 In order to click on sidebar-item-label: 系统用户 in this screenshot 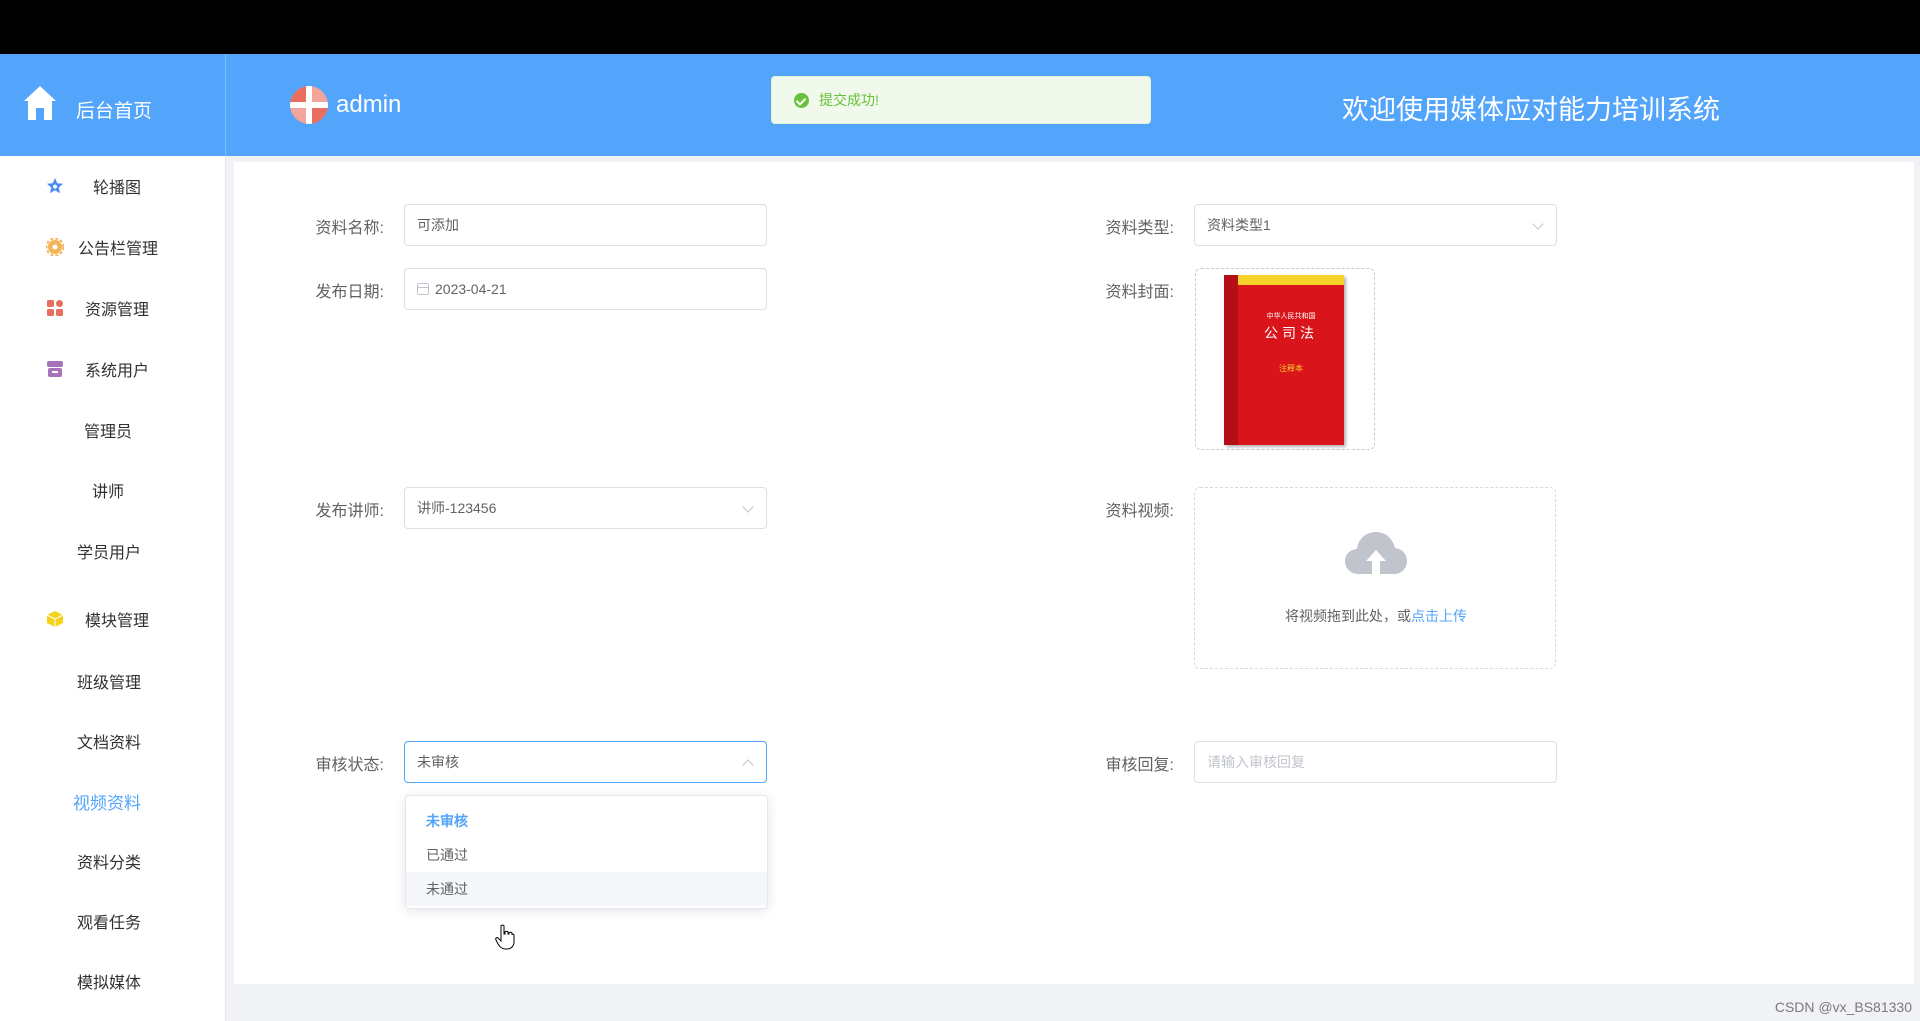, I will do `click(117, 371)`.